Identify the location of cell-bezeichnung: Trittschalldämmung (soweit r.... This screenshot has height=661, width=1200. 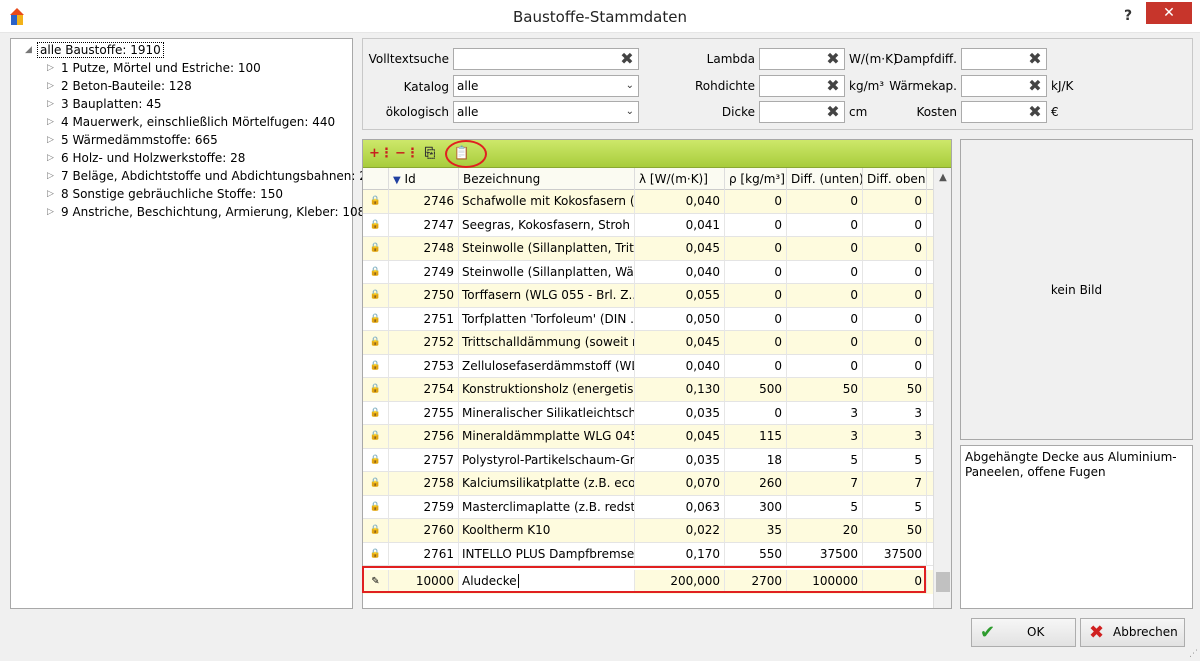
(547, 342).